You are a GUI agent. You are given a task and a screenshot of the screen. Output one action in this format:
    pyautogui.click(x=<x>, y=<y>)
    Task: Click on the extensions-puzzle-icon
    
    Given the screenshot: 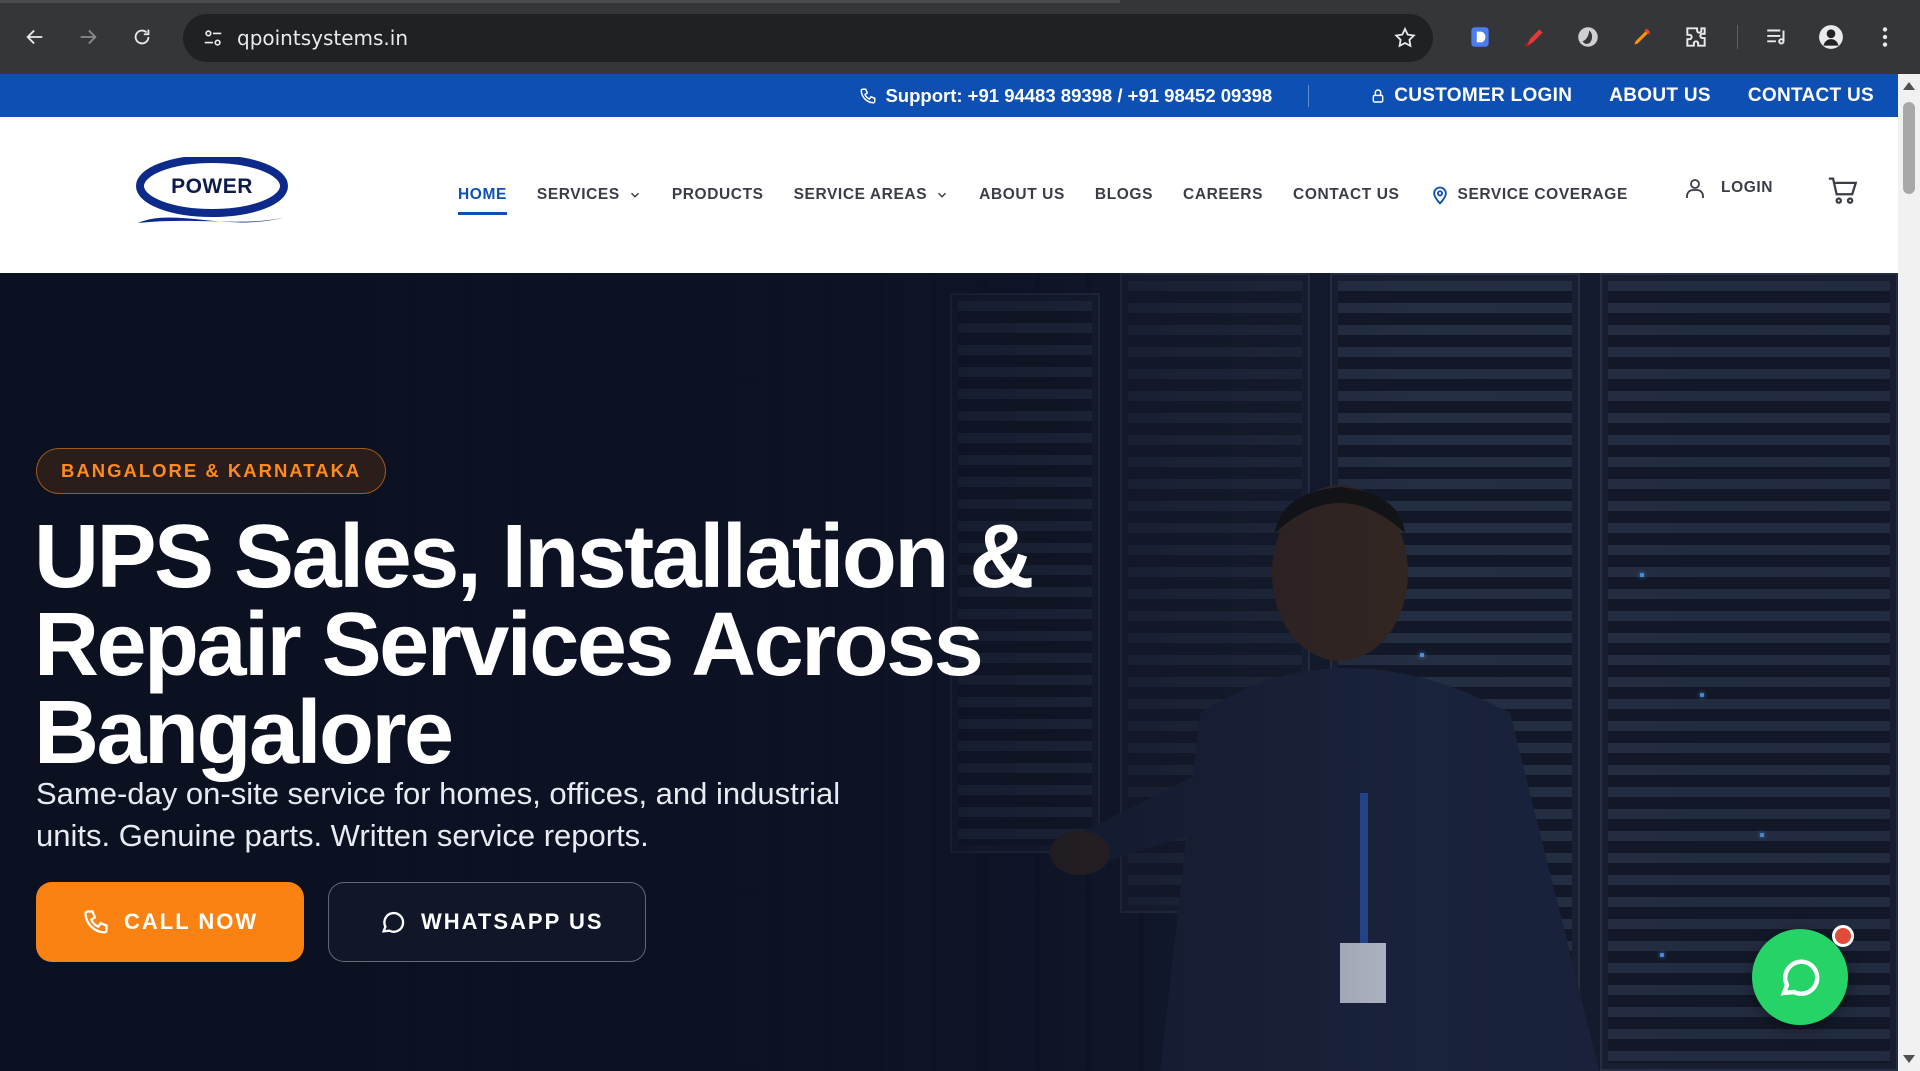 What is the action you would take?
    pyautogui.click(x=1696, y=37)
    